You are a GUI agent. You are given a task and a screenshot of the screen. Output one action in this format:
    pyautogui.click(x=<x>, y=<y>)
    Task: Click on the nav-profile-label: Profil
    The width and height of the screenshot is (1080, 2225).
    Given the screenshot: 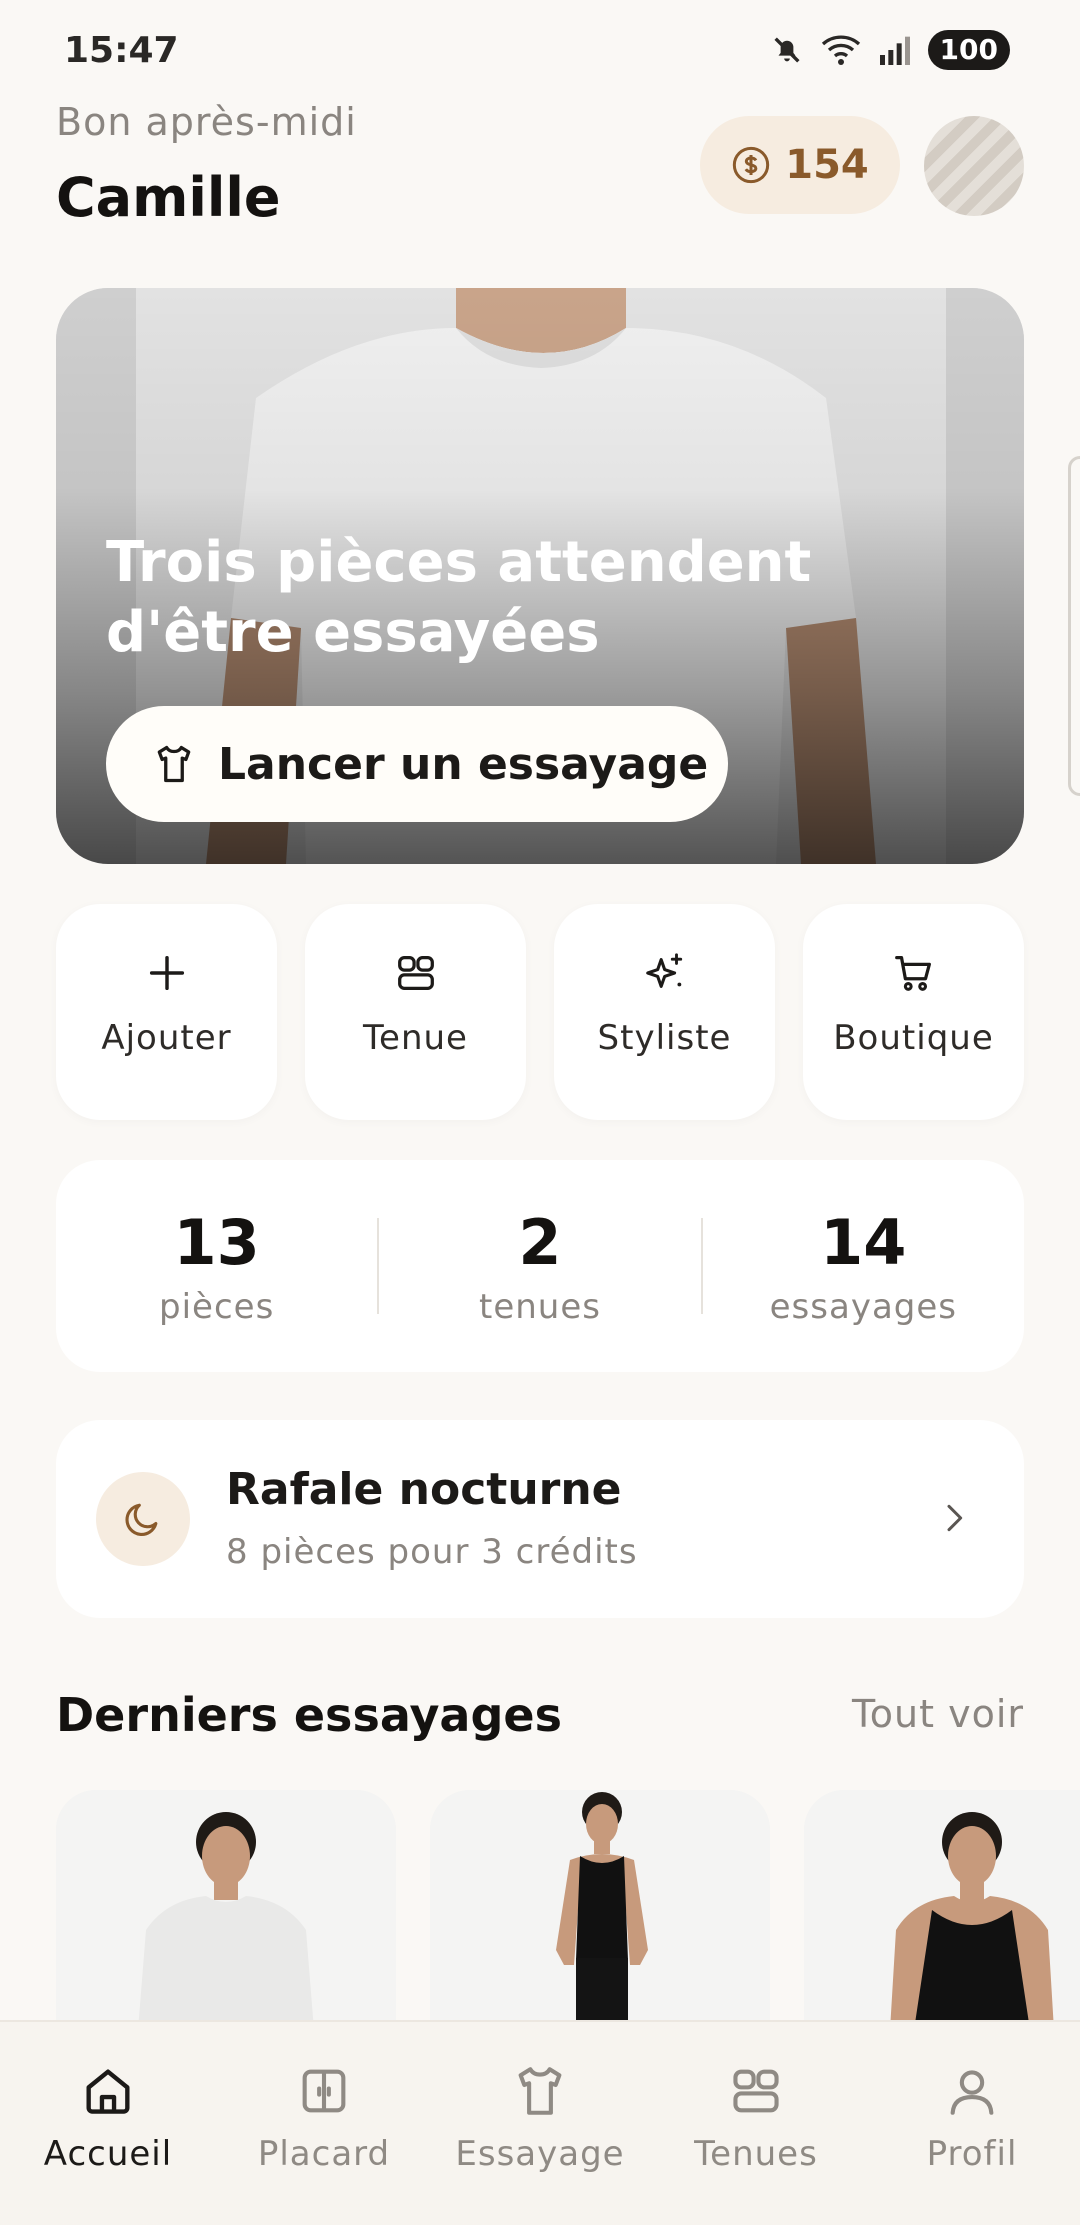 What is the action you would take?
    pyautogui.click(x=972, y=2154)
    